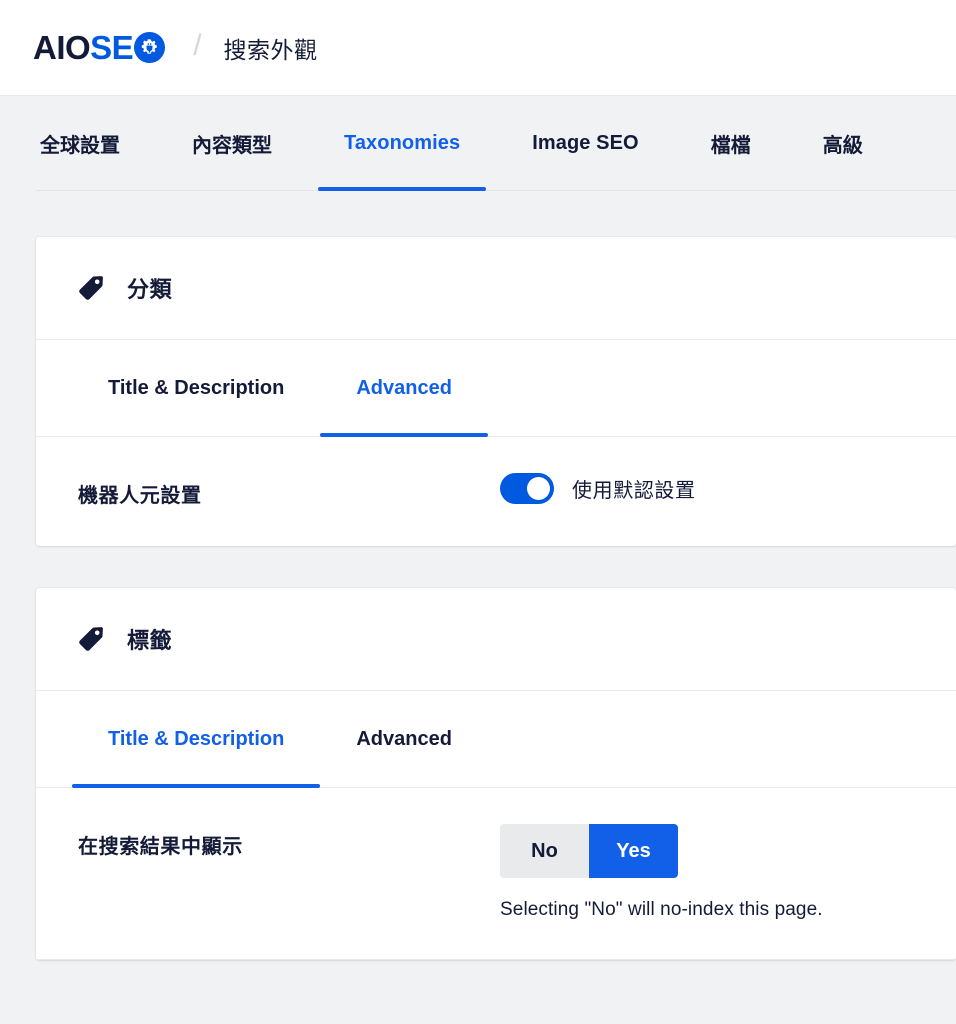 The image size is (956, 1024). I want to click on tab-label: 高級, so click(842, 146).